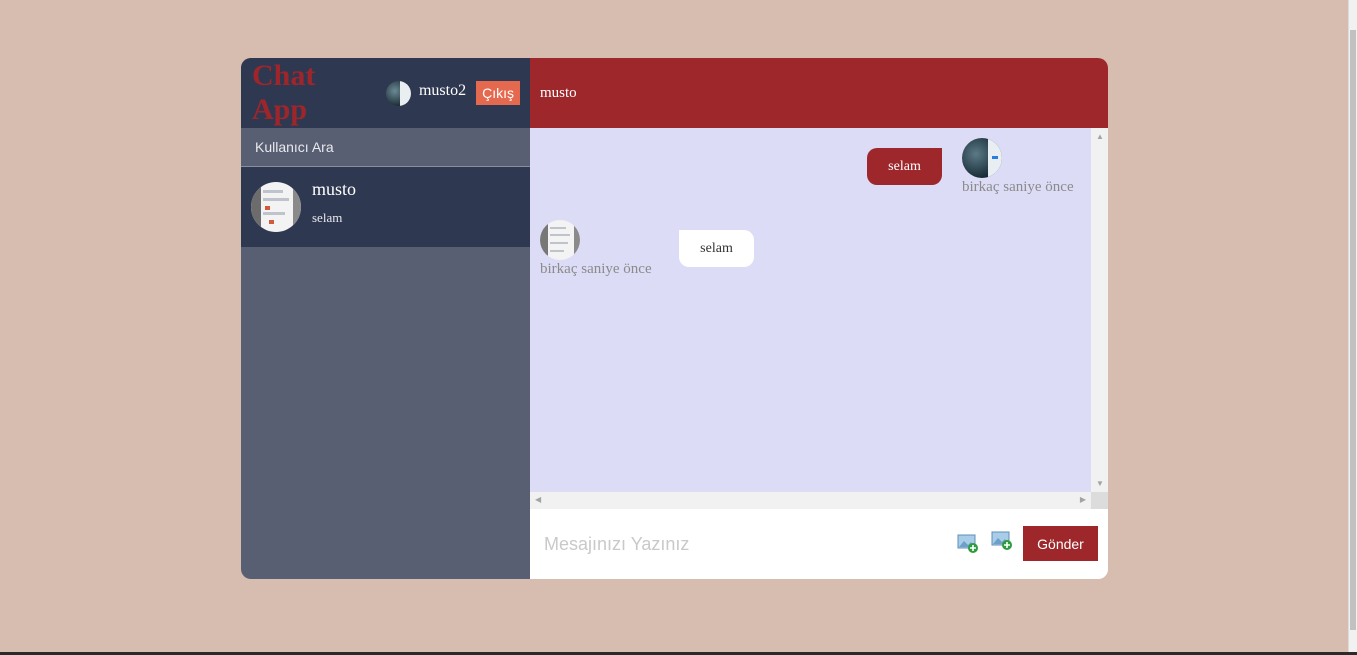  What do you see at coordinates (968, 543) in the screenshot?
I see `attach-image-icon` at bounding box center [968, 543].